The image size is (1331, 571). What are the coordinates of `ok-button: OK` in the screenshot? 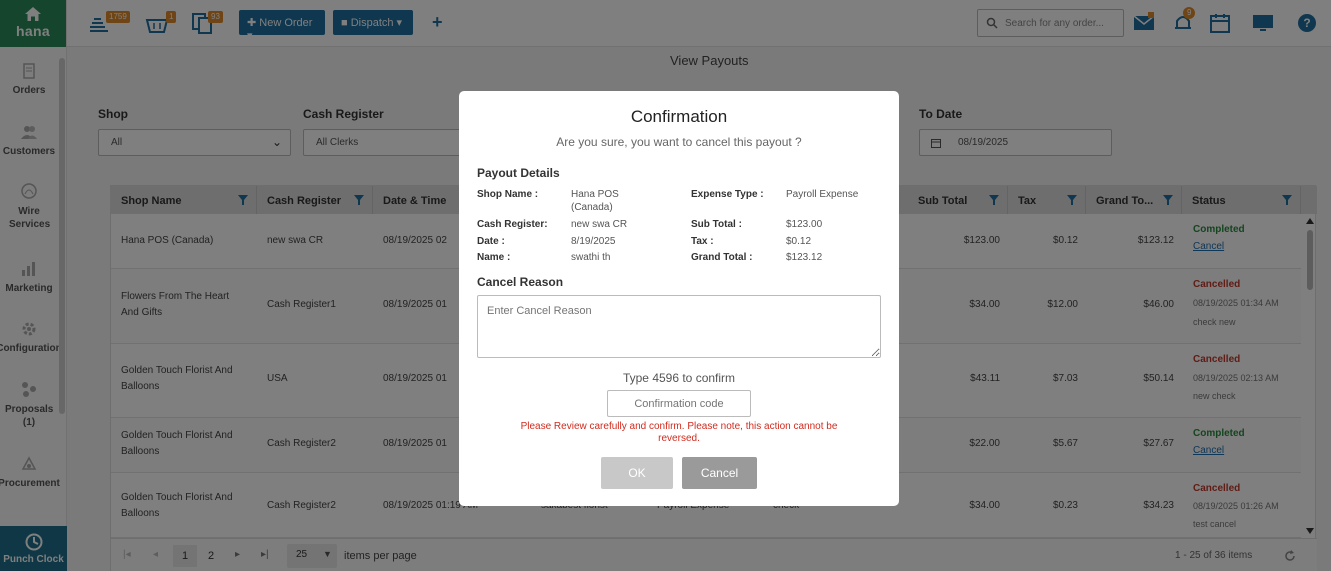 It's located at (637, 473).